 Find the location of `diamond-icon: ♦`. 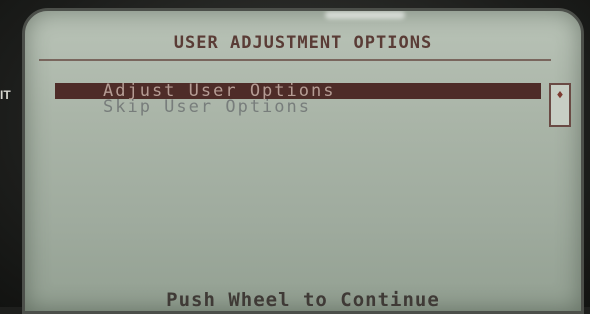

diamond-icon: ♦ is located at coordinates (560, 95).